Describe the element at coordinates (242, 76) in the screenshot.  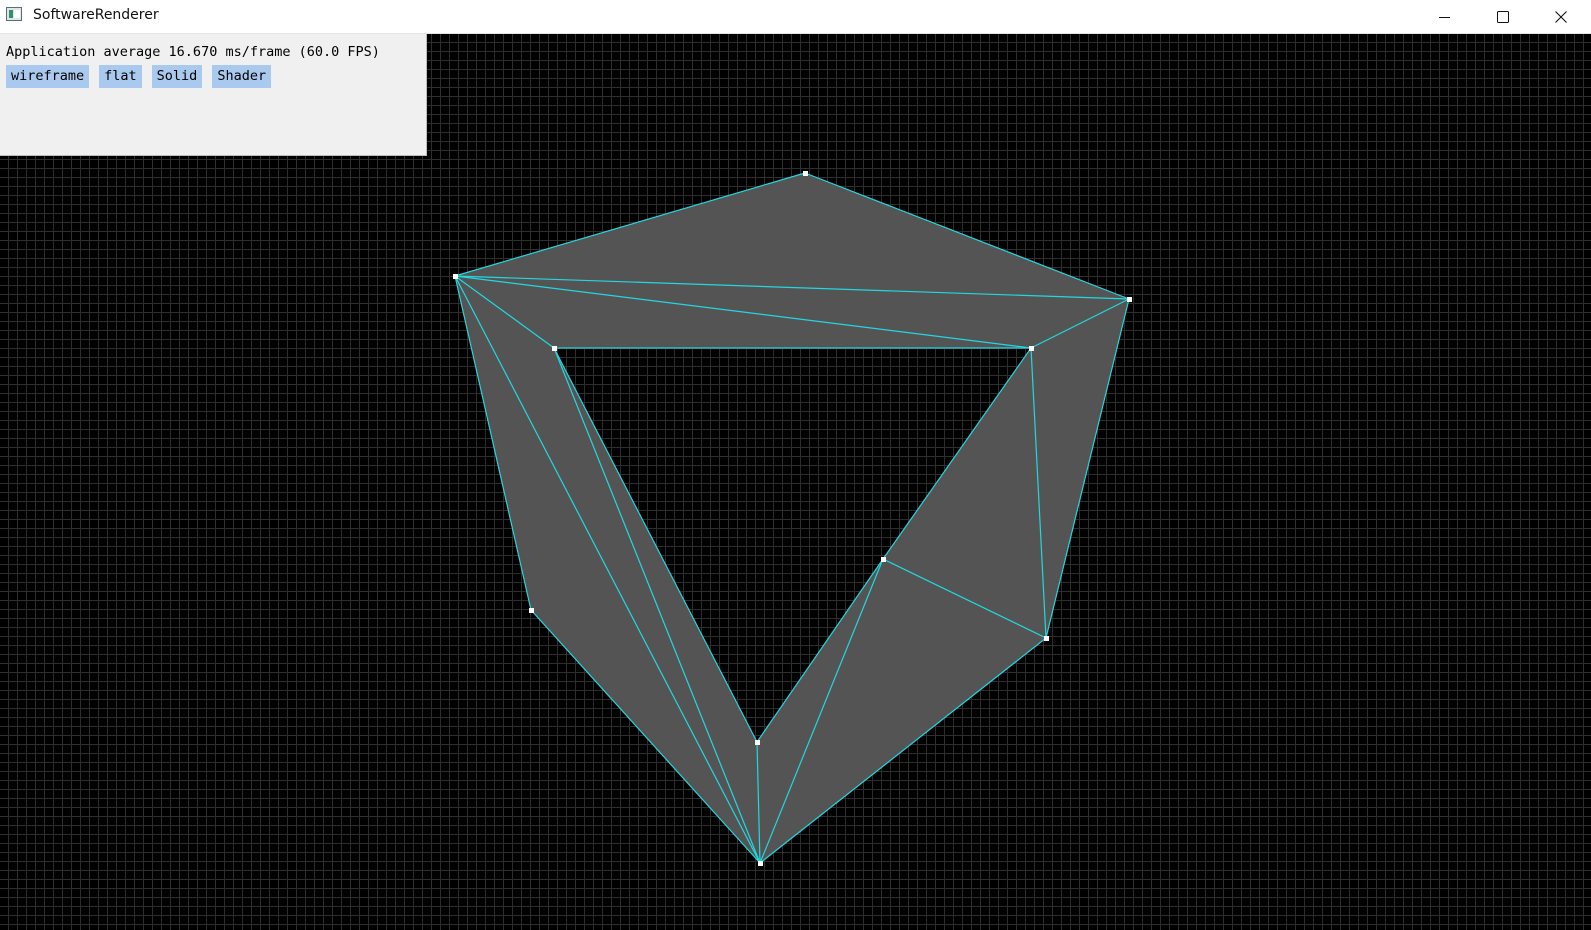
I see `shader-button: Shader` at that location.